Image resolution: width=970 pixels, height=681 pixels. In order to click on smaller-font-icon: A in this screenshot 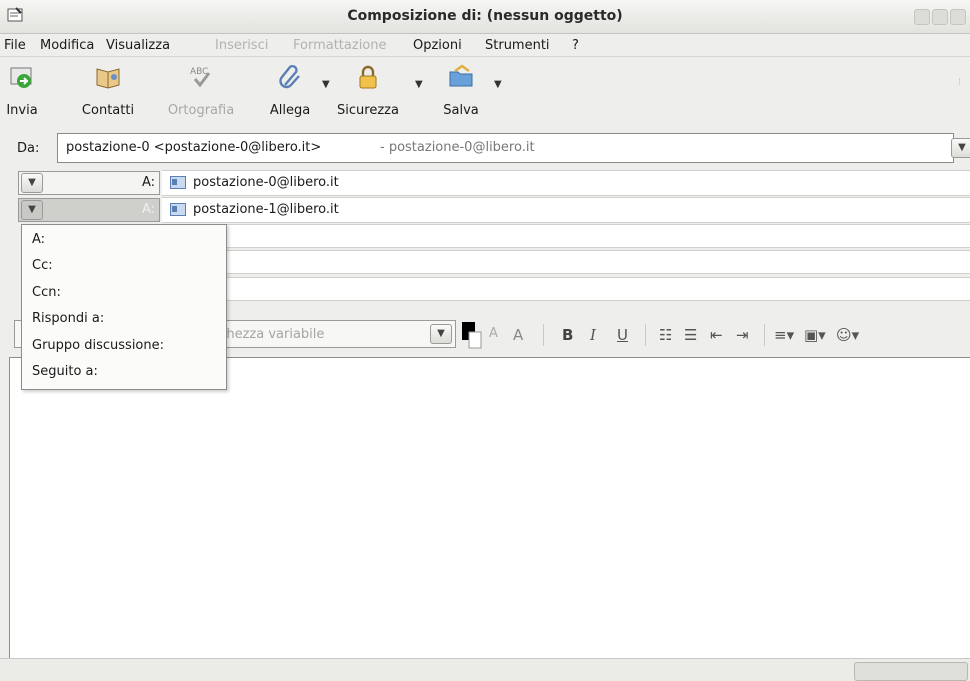, I will do `click(493, 333)`.